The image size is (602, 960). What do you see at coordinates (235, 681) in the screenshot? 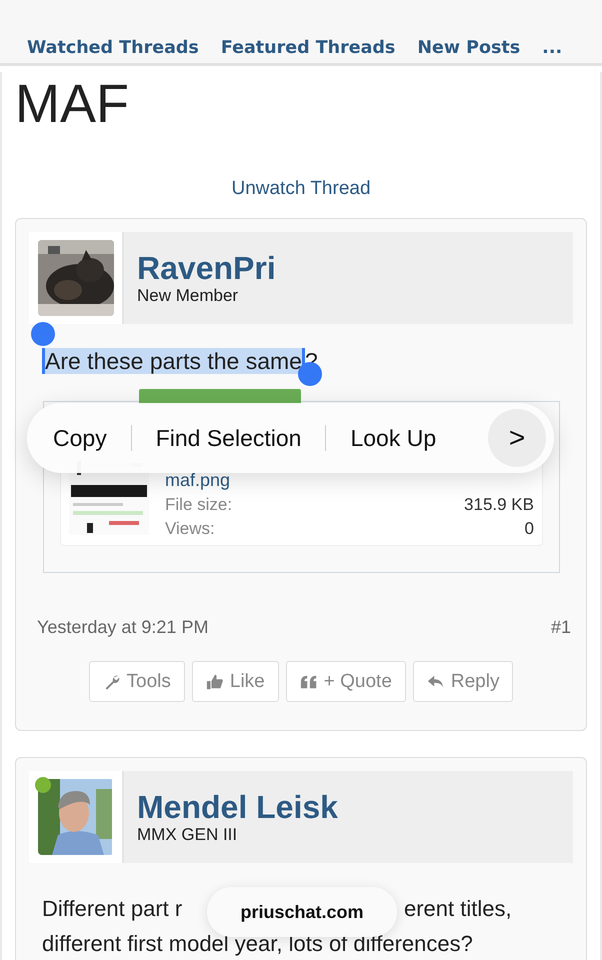
I see `like-button: Like` at bounding box center [235, 681].